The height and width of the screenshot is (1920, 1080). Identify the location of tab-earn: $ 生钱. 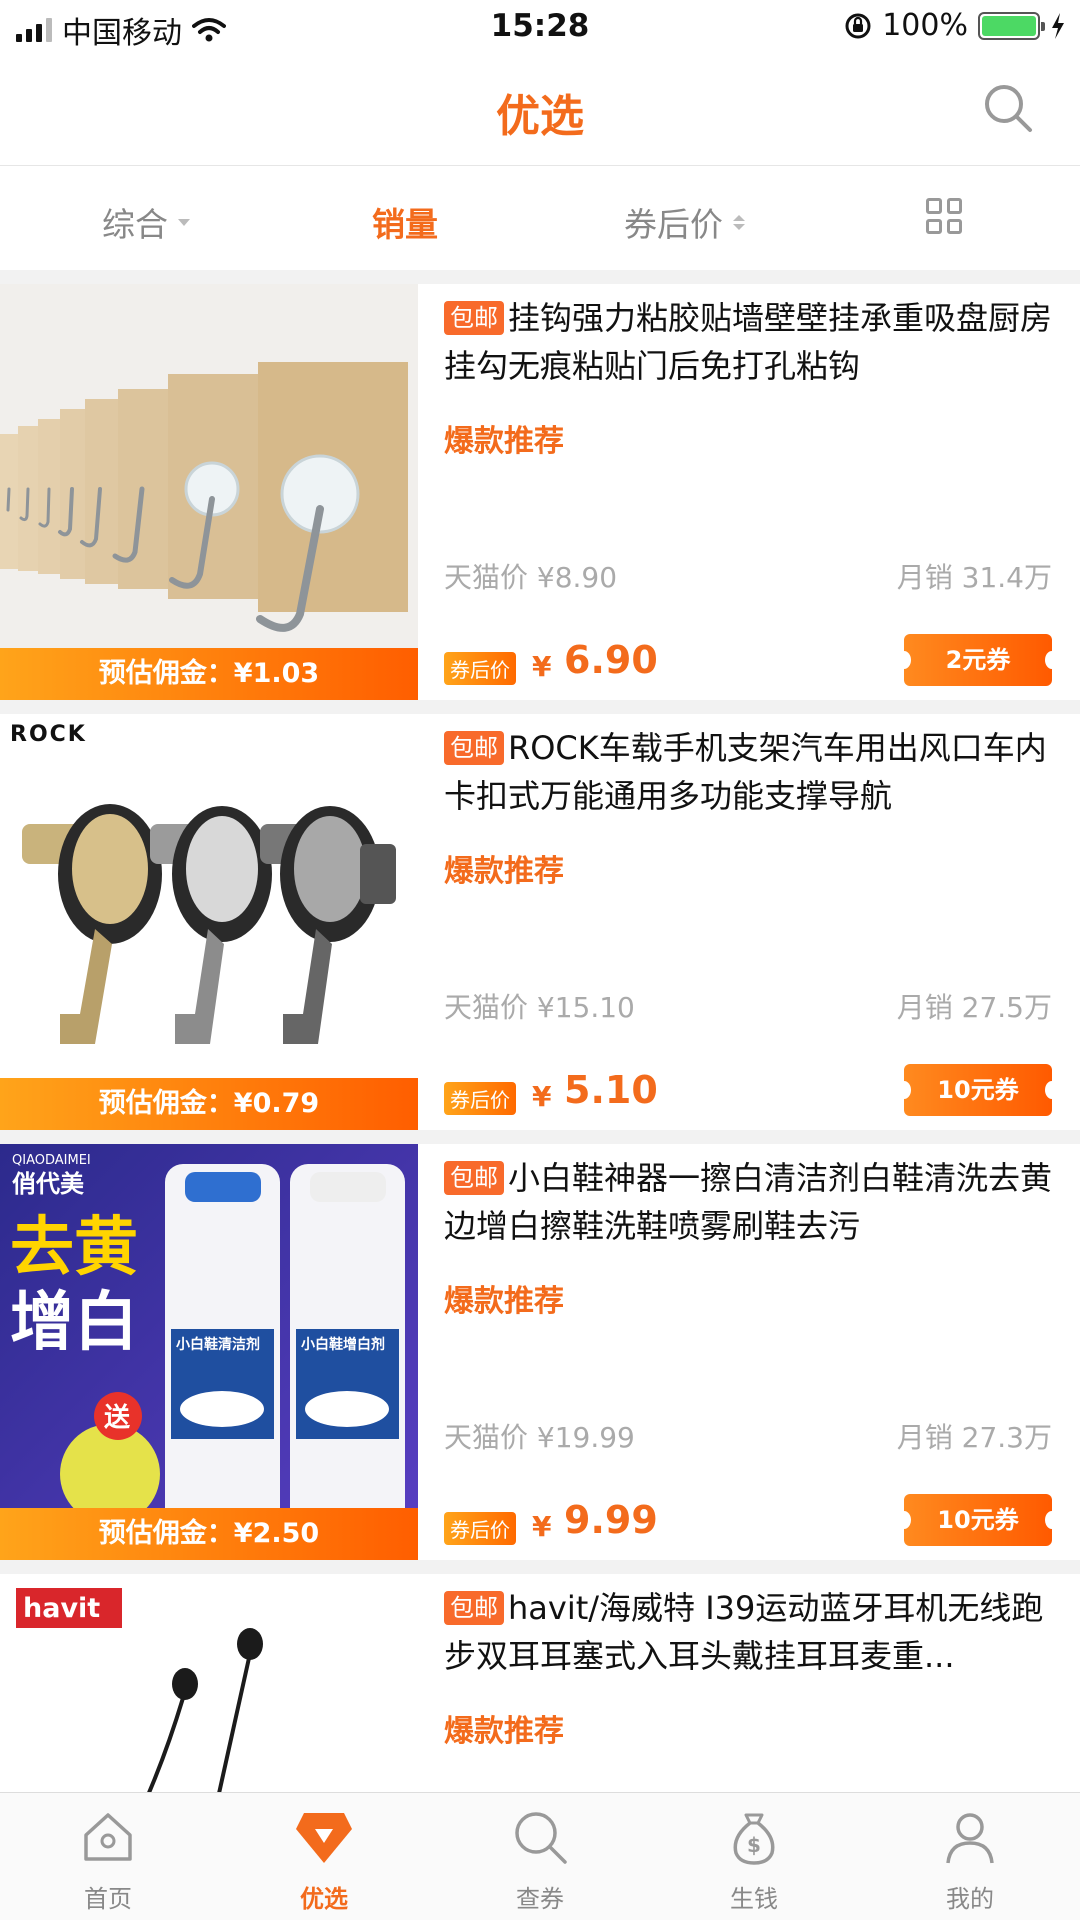
(754, 1860).